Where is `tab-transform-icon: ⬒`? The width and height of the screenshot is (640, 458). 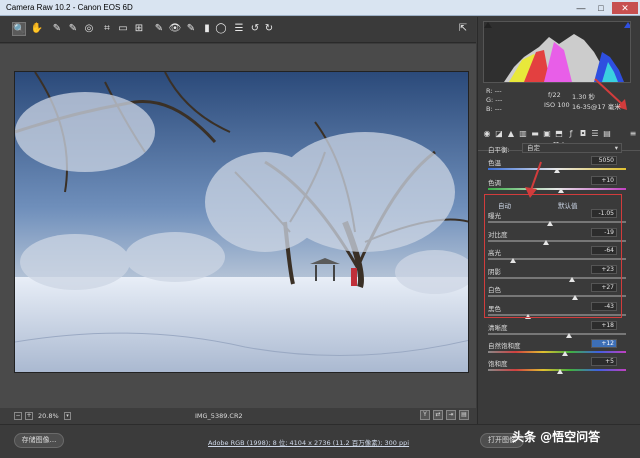 tab-transform-icon: ⬒ is located at coordinates (559, 134).